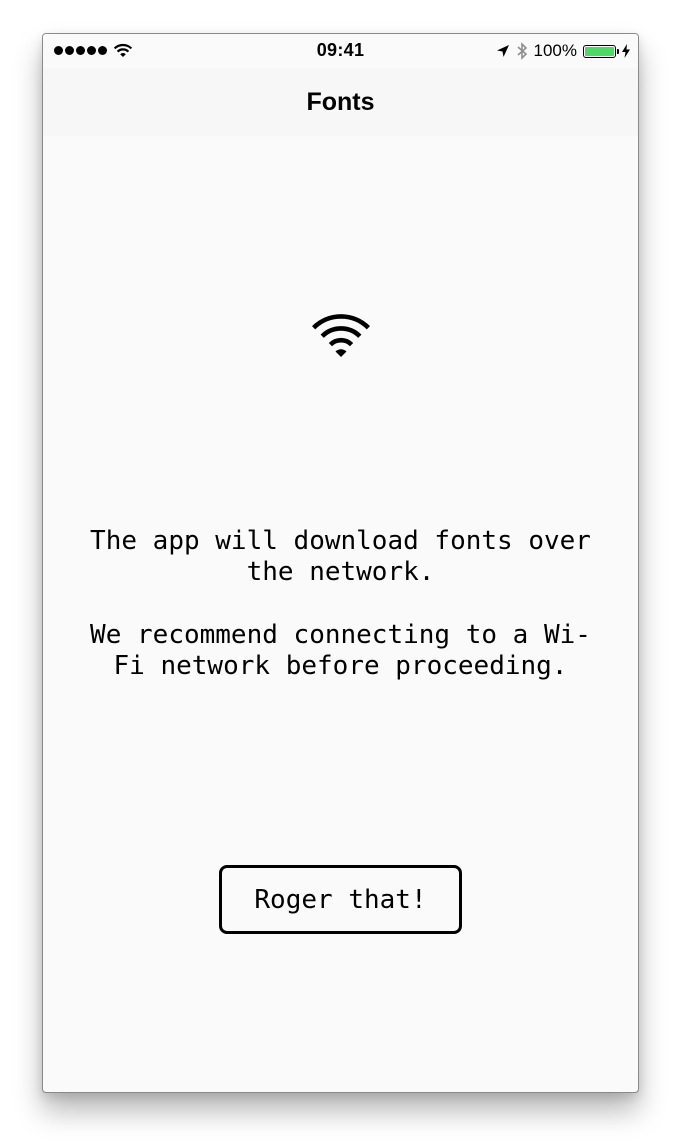 This screenshot has height=1142, width=680. What do you see at coordinates (502, 51) in the screenshot?
I see `location-arrow-icon` at bounding box center [502, 51].